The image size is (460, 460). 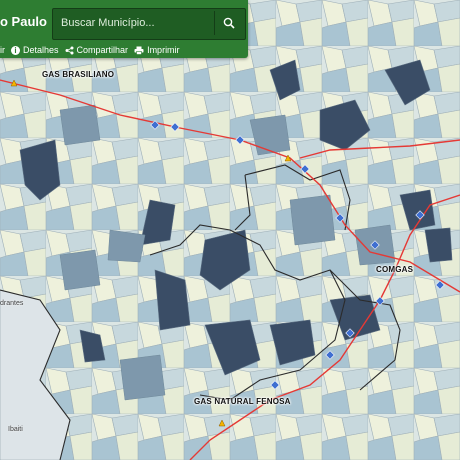 What do you see at coordinates (78, 74) in the screenshot?
I see `label-gas-brasiliano: GAS BRASILIANO` at bounding box center [78, 74].